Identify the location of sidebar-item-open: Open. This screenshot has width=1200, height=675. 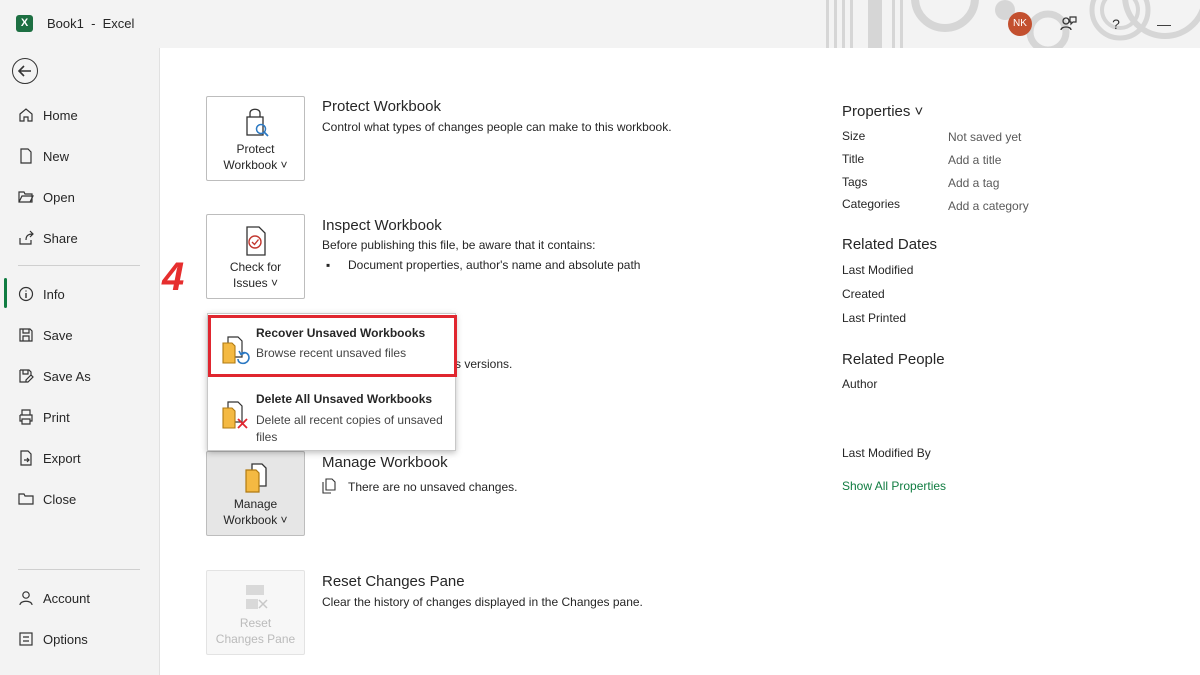
(80, 197).